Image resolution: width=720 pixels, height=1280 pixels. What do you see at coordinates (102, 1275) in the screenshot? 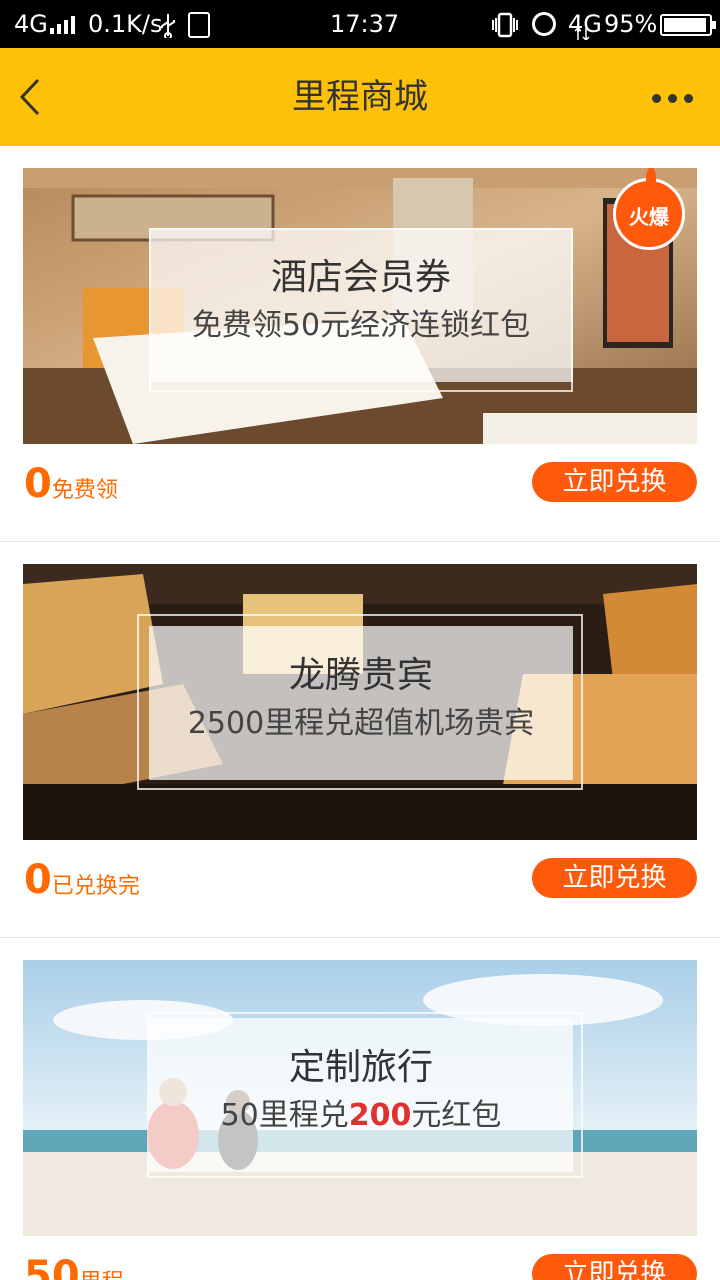
I see `price-unit: 里程` at bounding box center [102, 1275].